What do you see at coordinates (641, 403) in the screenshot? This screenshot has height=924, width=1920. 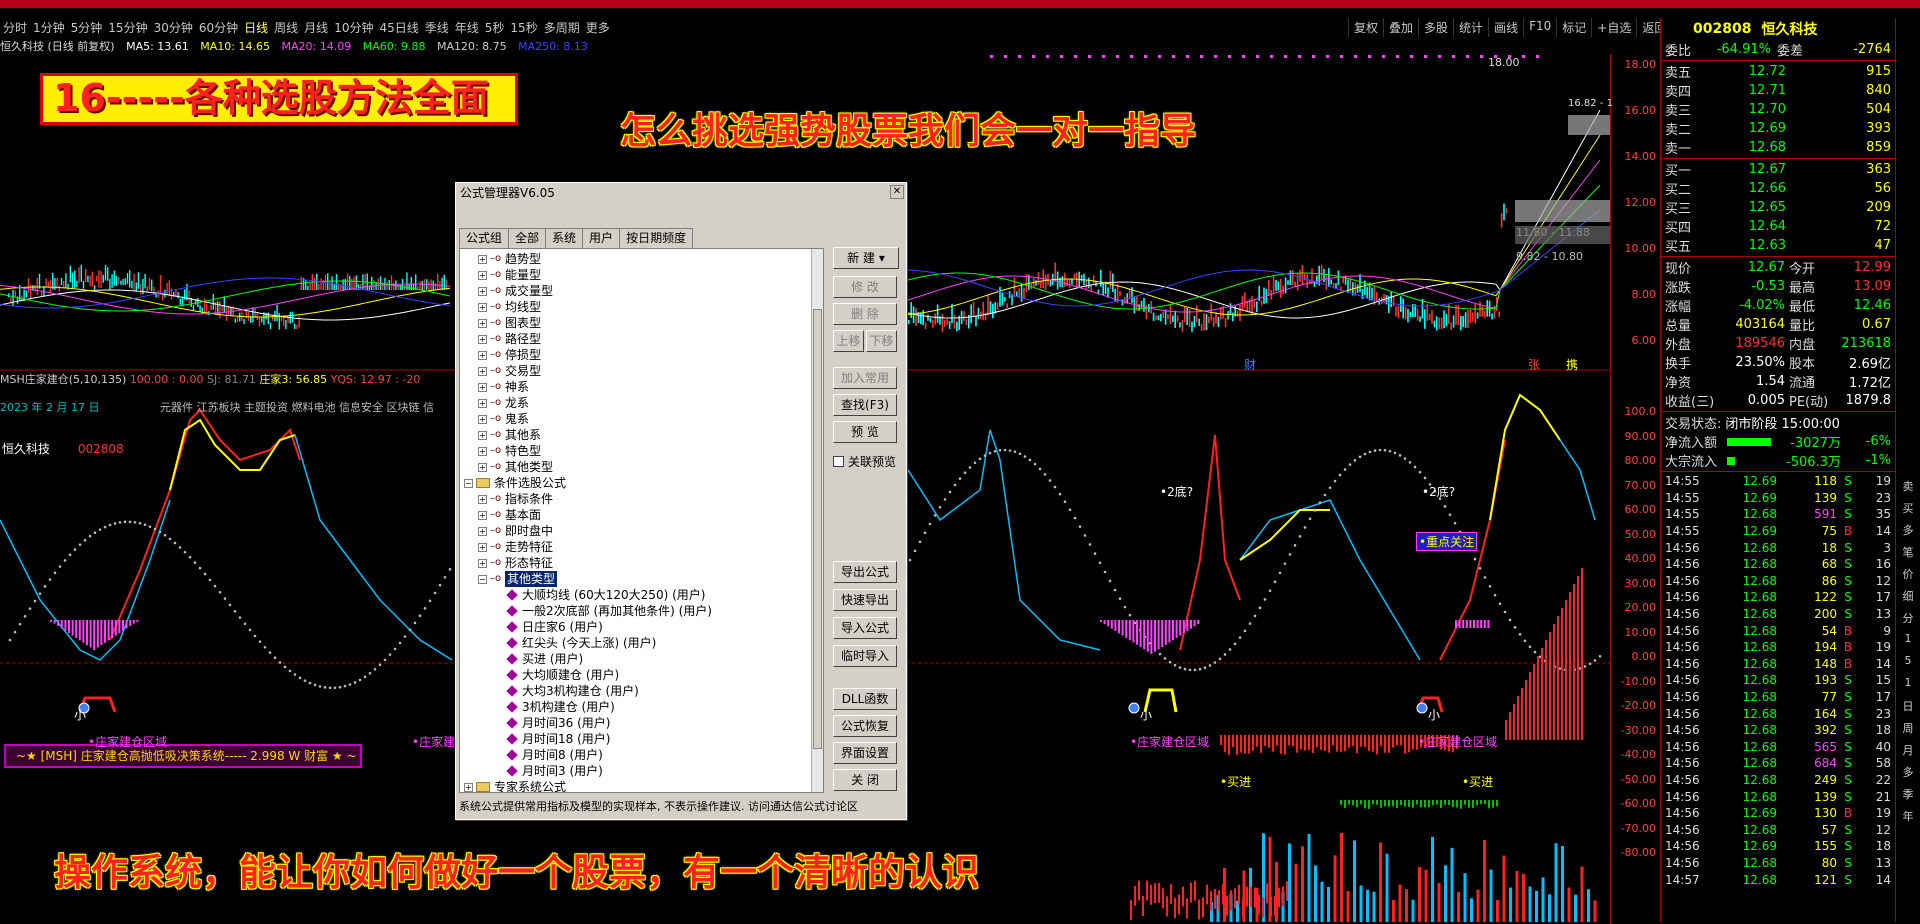 I see `tree-item: + –o 龙系` at bounding box center [641, 403].